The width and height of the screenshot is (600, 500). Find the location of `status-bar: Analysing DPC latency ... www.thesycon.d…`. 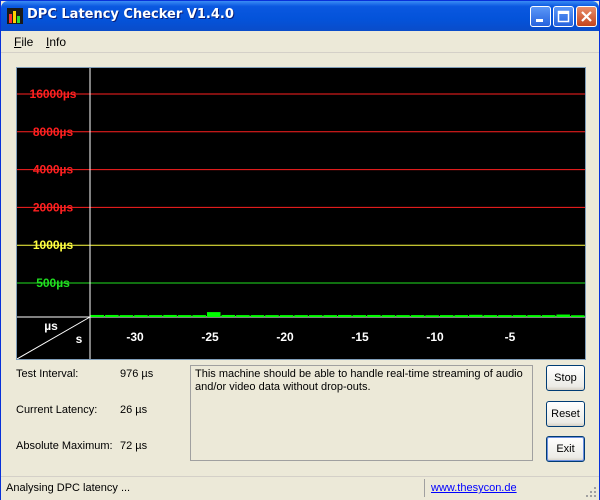

status-bar: Analysing DPC latency ... www.thesycon.d… is located at coordinates (300, 488).